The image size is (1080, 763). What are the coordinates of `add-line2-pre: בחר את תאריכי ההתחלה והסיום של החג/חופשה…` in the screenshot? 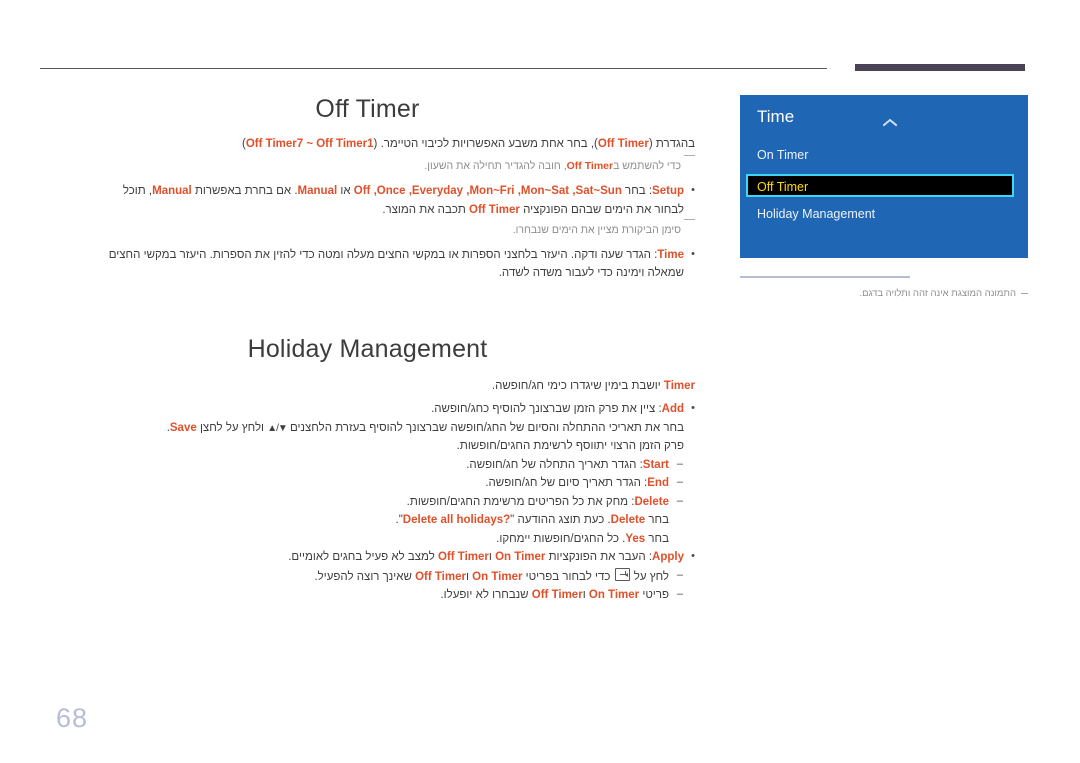 It's located at (485, 427).